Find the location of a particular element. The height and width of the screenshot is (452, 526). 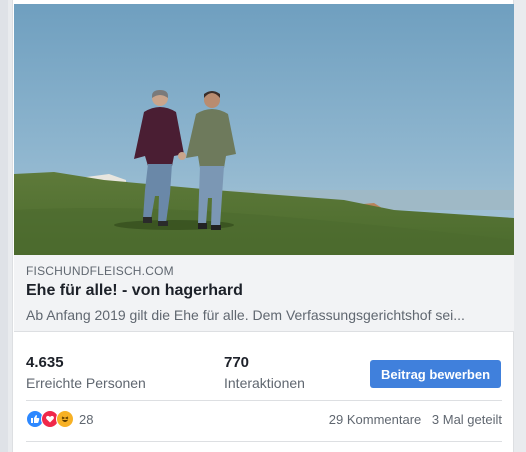

engagement-counts: 29 Kommentare 3 Mal geteilt is located at coordinates (412, 419).